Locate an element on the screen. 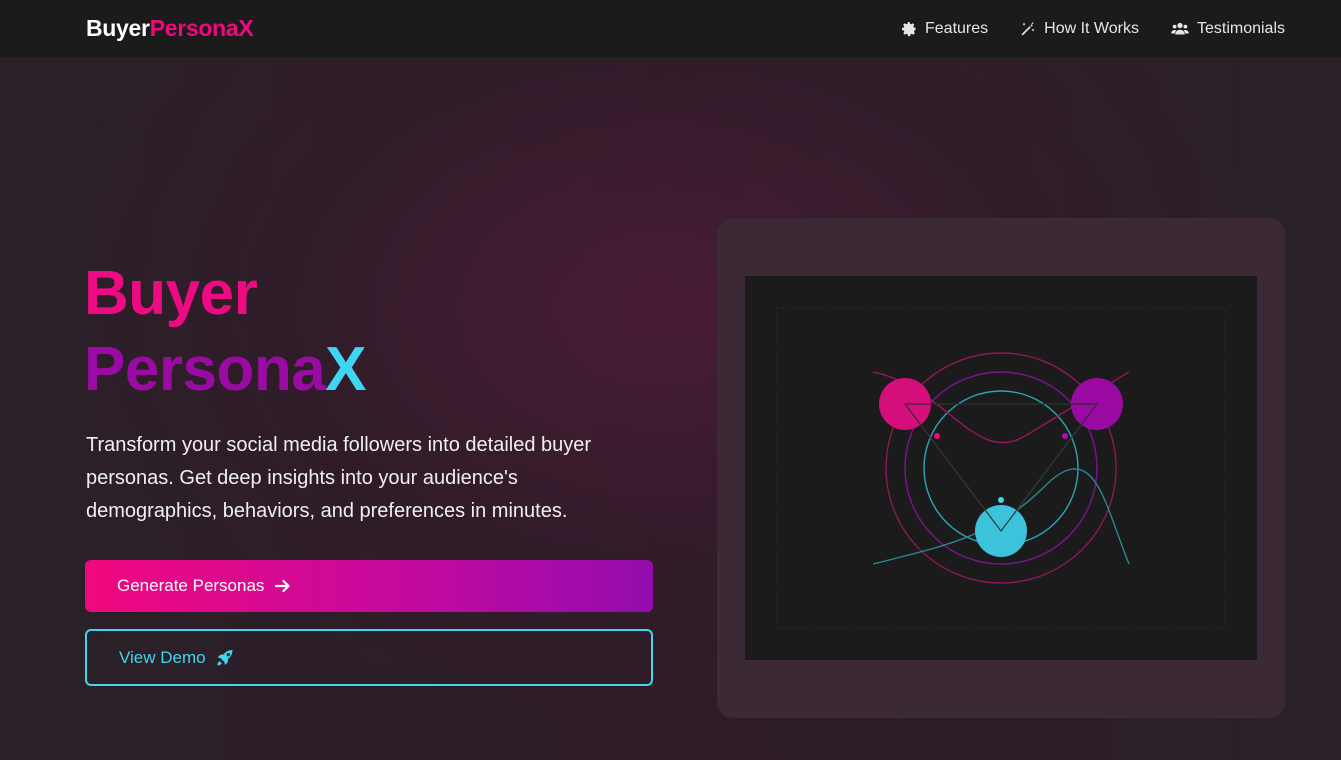  hero-title-accent: X is located at coordinates (346, 369).